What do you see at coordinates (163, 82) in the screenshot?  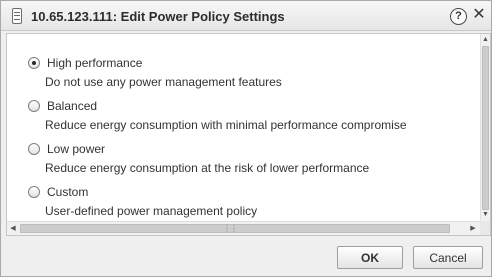 I see `option-description: Do not use any power management features` at bounding box center [163, 82].